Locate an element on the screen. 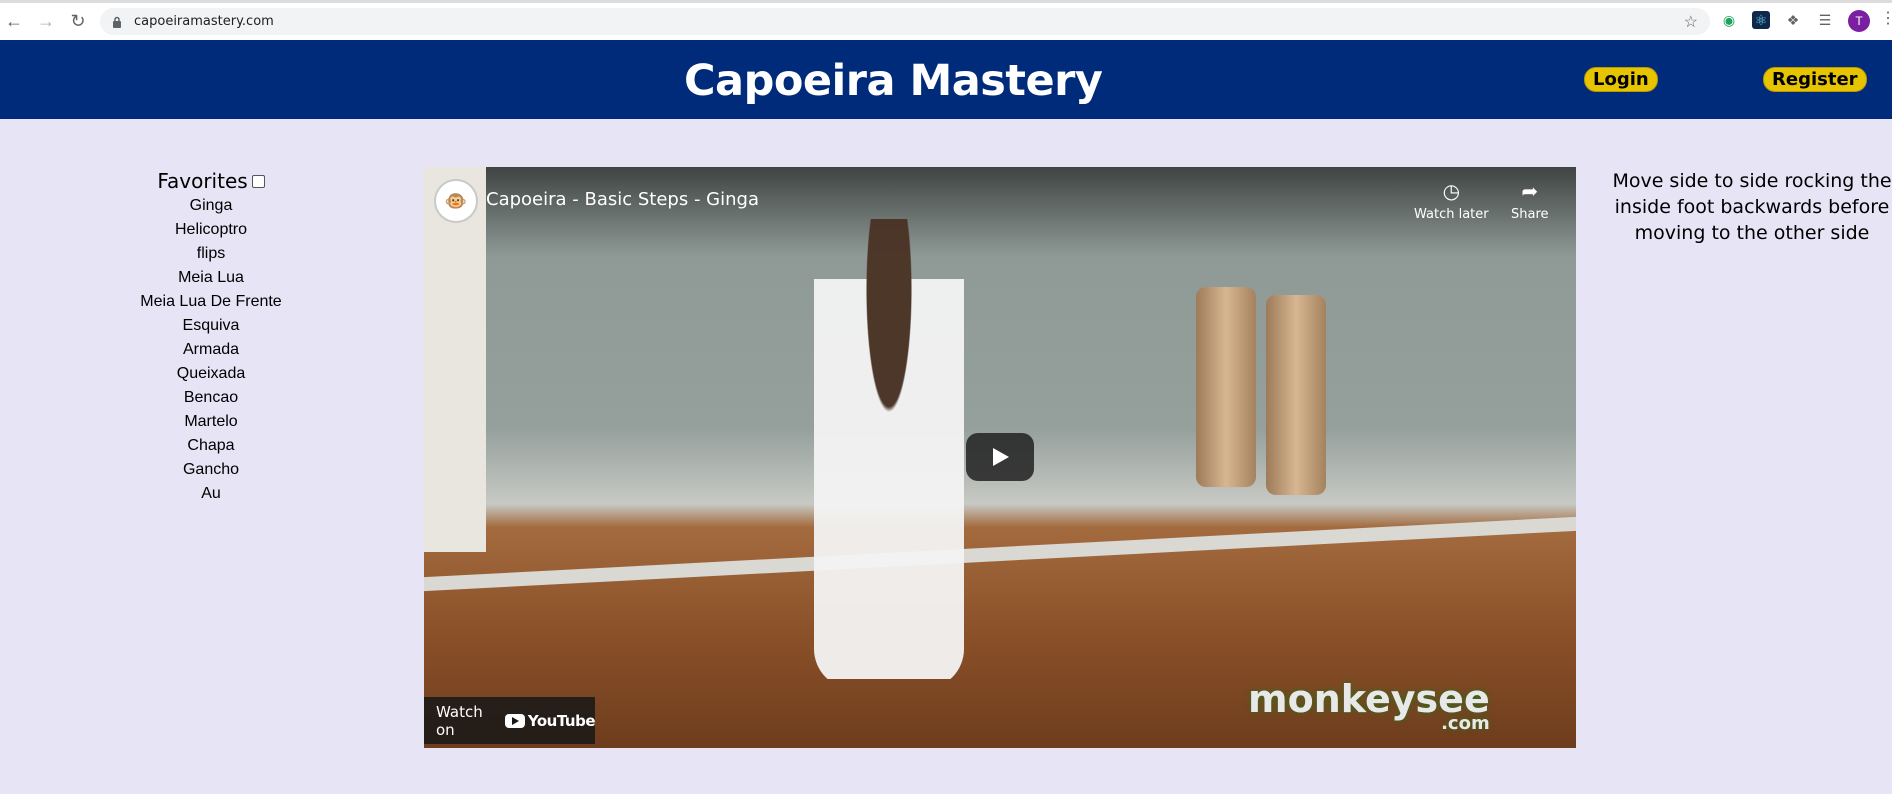  video-watermark: monkeysee .com is located at coordinates (1369, 705).